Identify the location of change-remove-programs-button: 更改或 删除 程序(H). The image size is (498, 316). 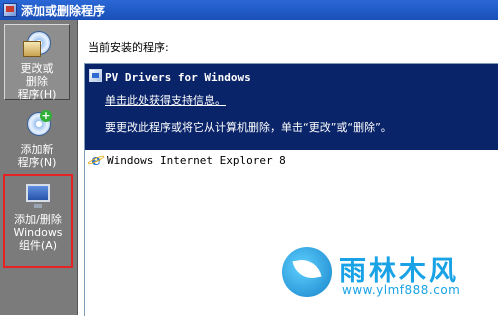
(37, 62).